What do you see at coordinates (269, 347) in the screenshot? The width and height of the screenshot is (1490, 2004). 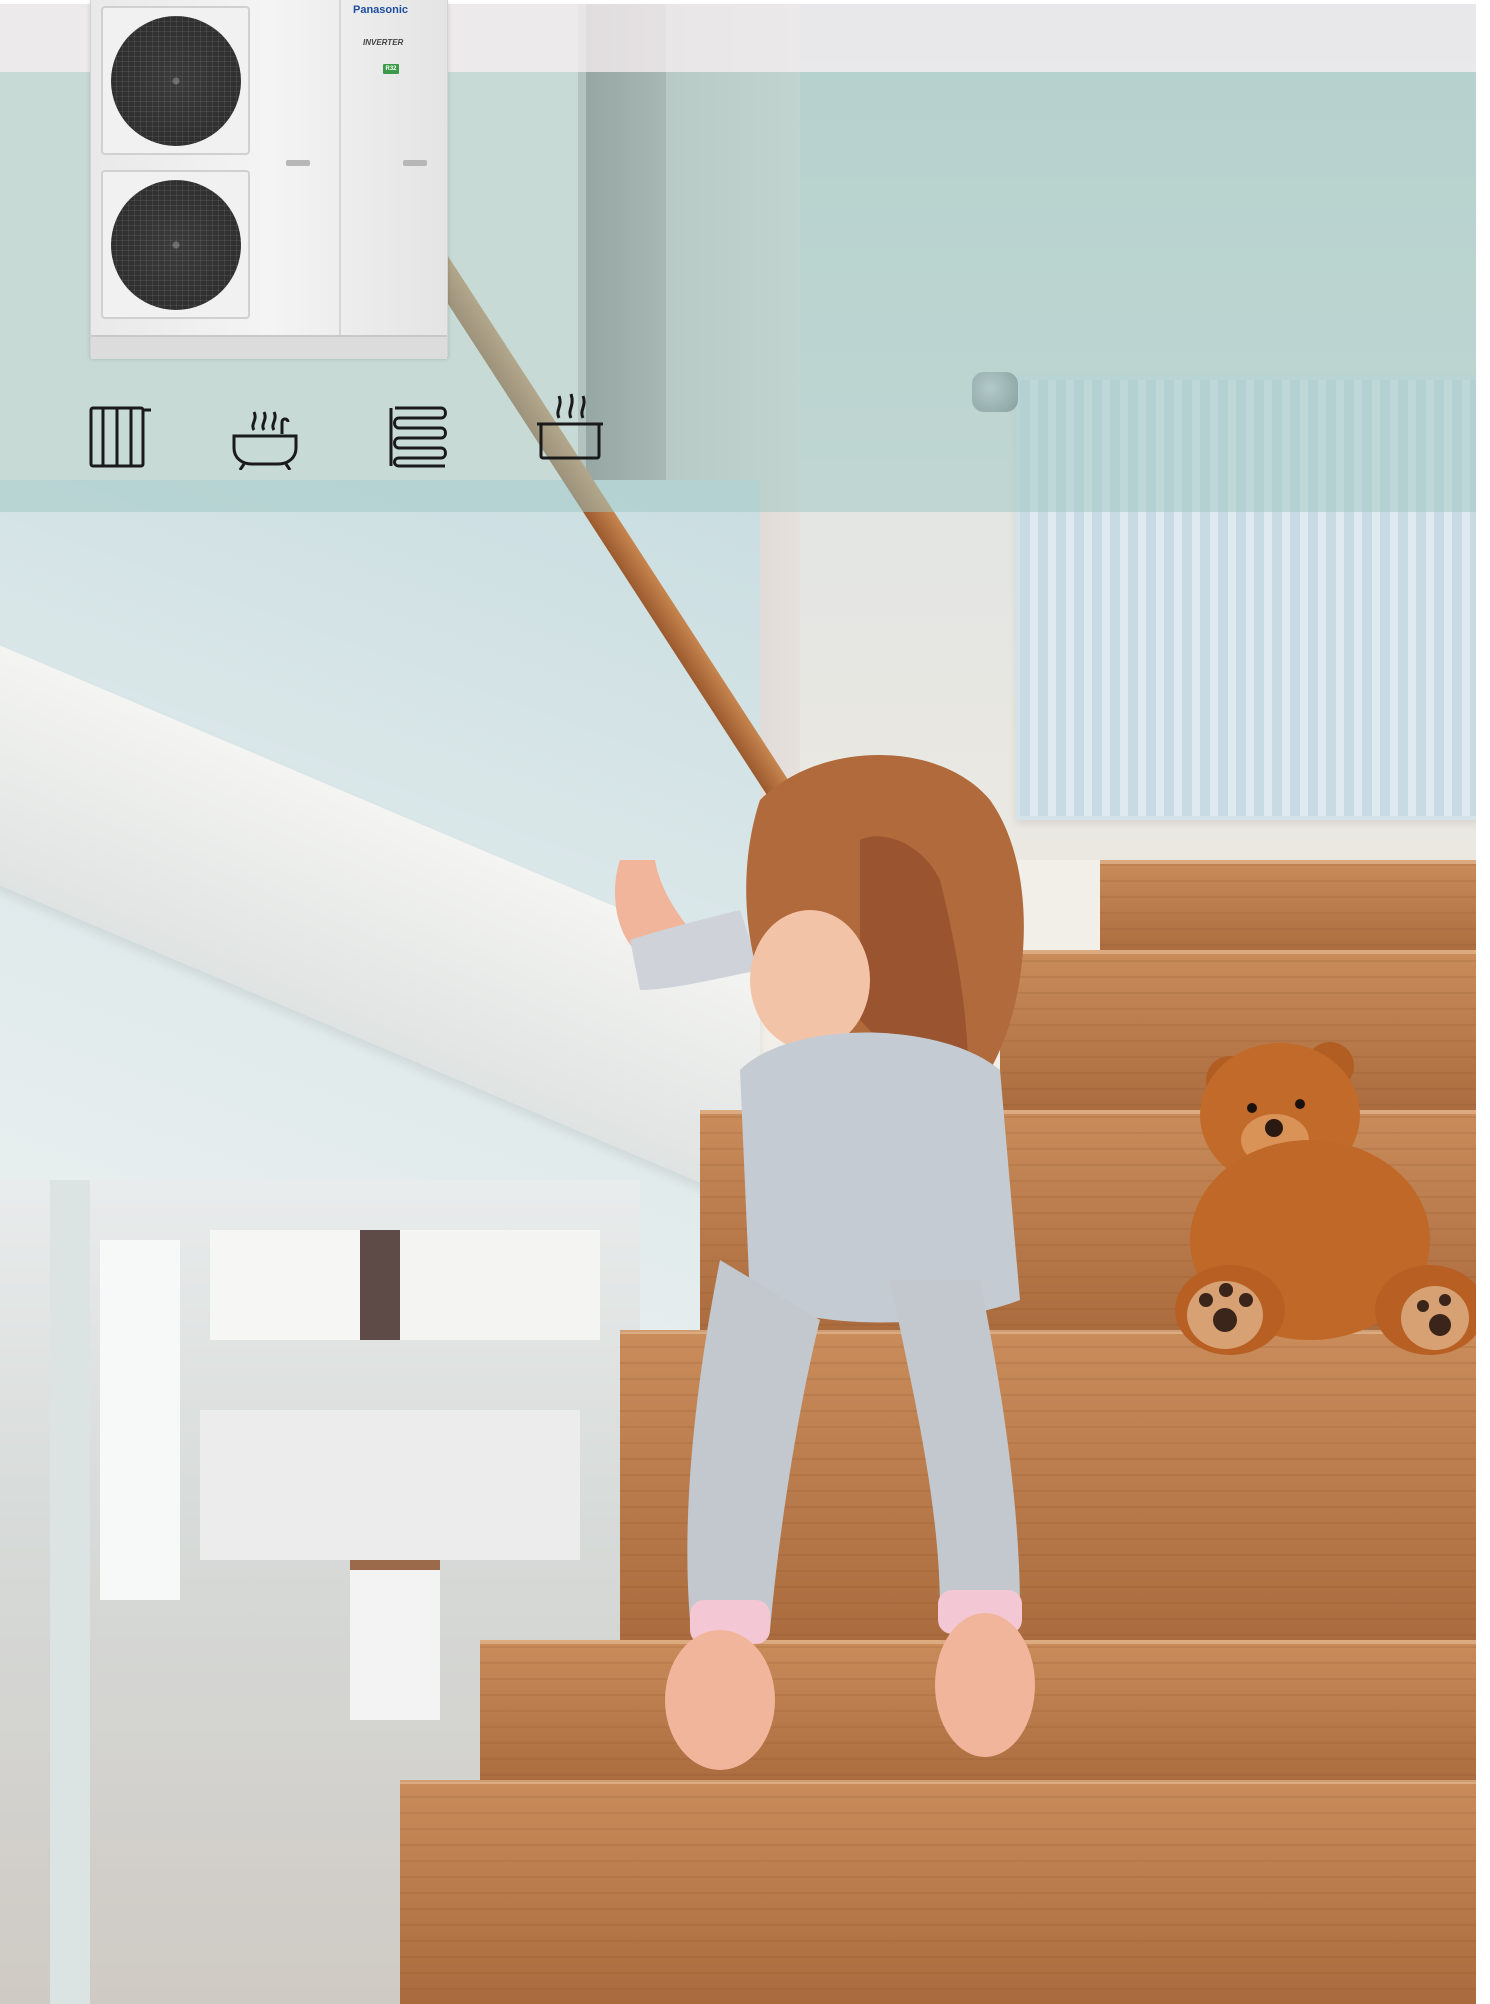 I see `unit-base` at bounding box center [269, 347].